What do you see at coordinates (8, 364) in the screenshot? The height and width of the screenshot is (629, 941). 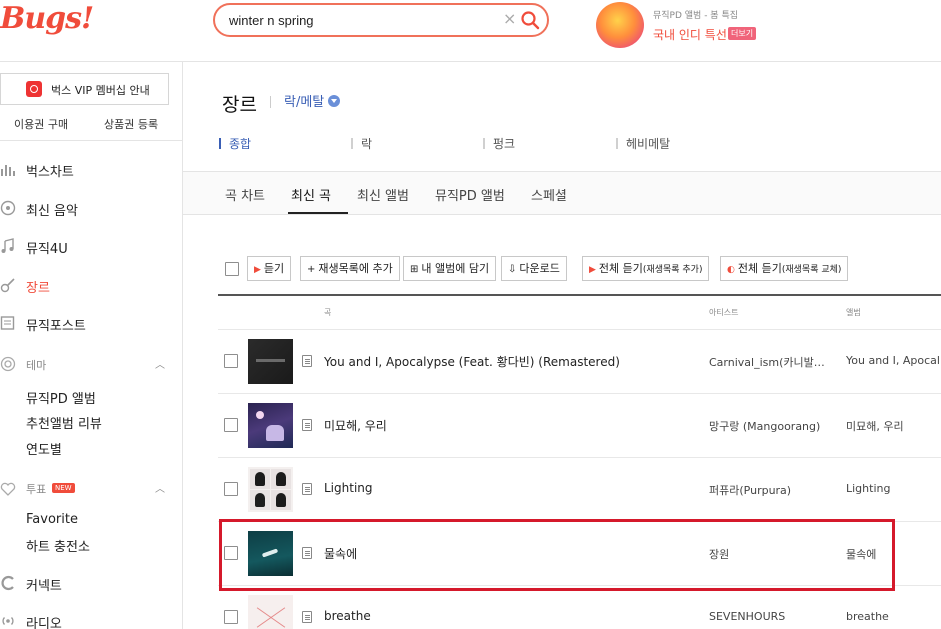 I see `theme-icon` at bounding box center [8, 364].